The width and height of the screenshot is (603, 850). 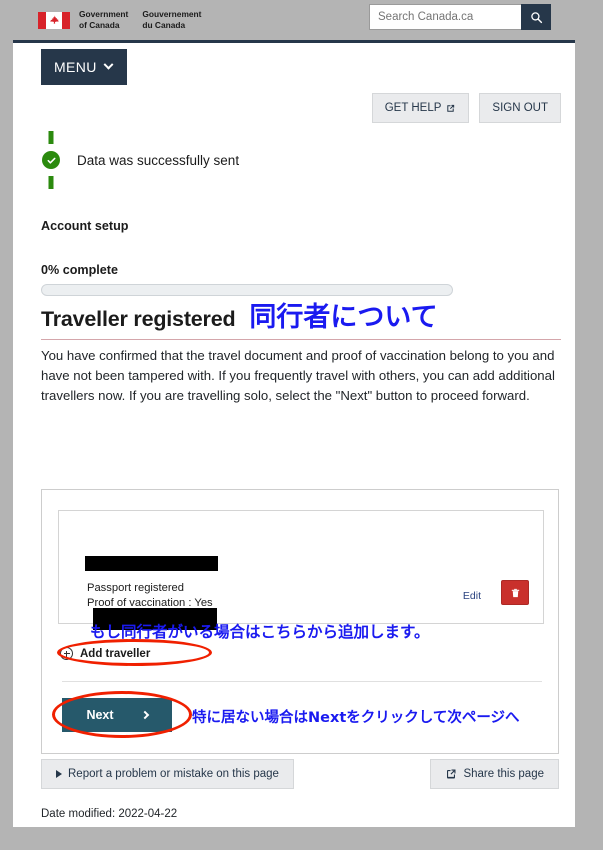 What do you see at coordinates (260, 632) in the screenshot?
I see `jp-add-traveller-annotation: もし同行者がいる場合はこちらから追加します。` at bounding box center [260, 632].